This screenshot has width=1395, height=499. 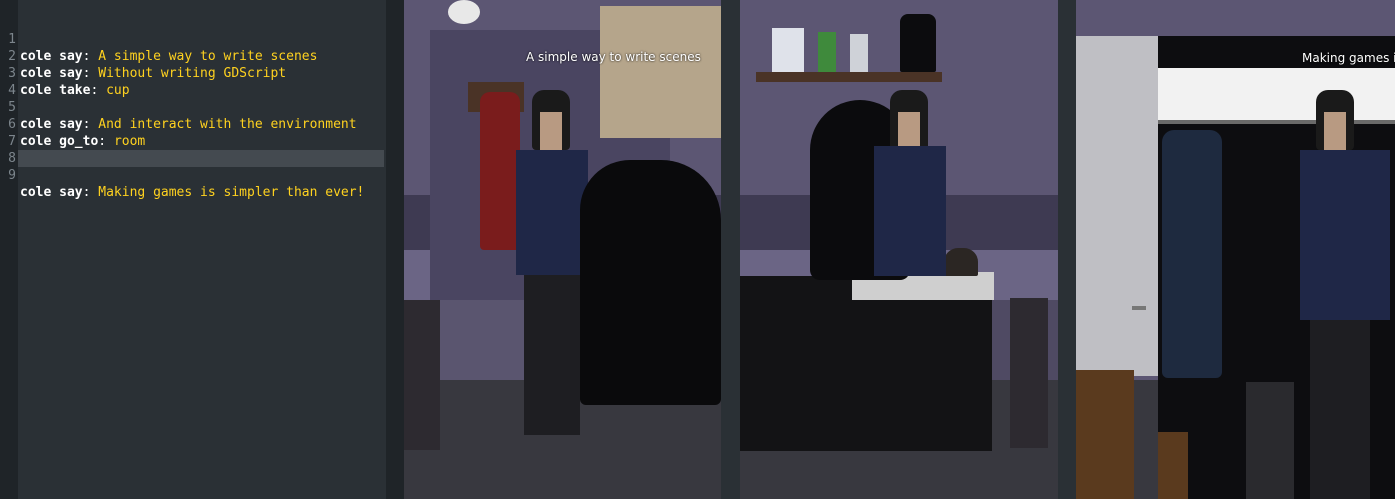 I want to click on shadow-figure, so click(x=650, y=282).